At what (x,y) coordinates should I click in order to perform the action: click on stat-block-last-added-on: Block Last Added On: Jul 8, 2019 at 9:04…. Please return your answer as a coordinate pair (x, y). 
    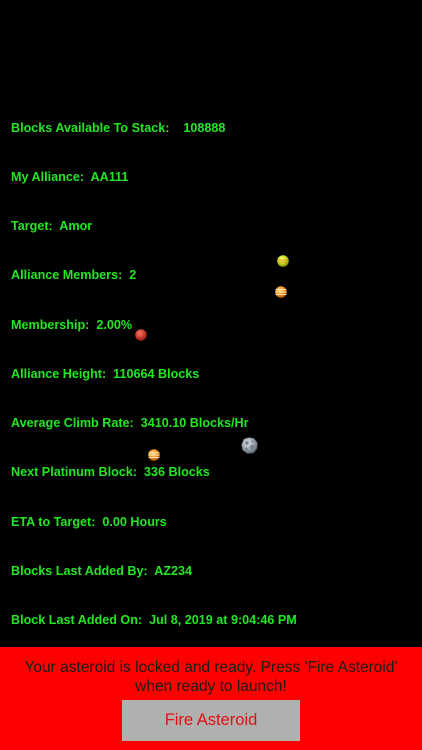
    Looking at the image, I should click on (154, 620).